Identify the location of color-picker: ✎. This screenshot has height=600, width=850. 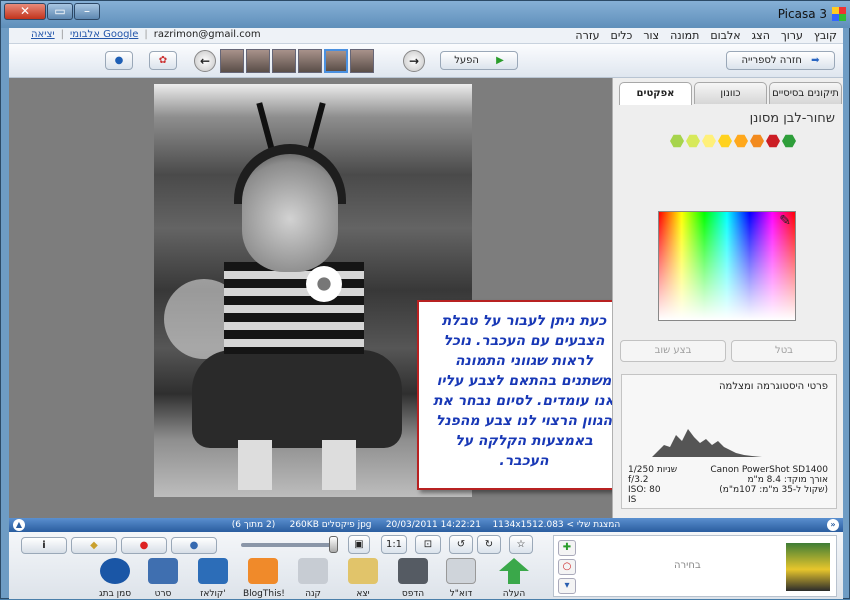
(727, 266).